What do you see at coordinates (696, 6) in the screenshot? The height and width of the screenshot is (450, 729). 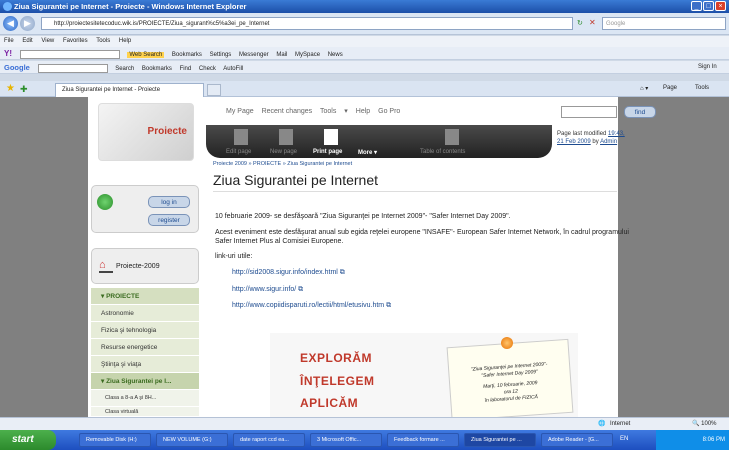 I see `minimize-button: _` at bounding box center [696, 6].